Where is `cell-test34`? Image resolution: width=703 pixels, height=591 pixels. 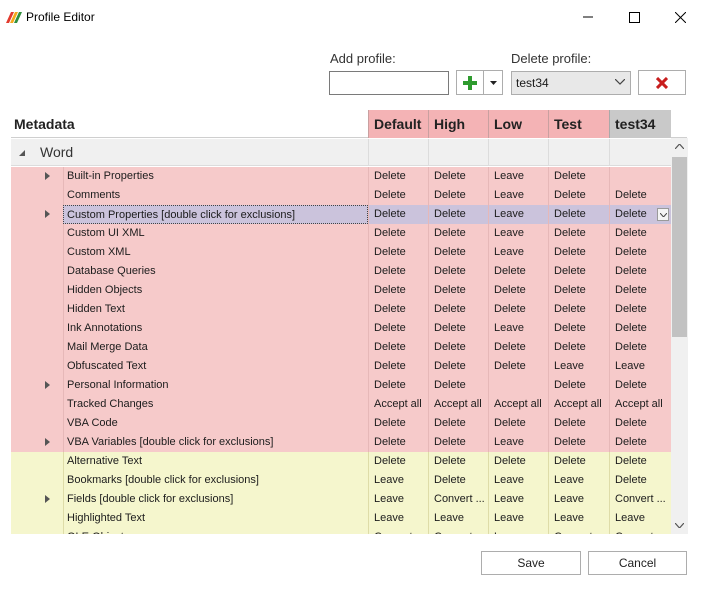 cell-test34 is located at coordinates (640, 176).